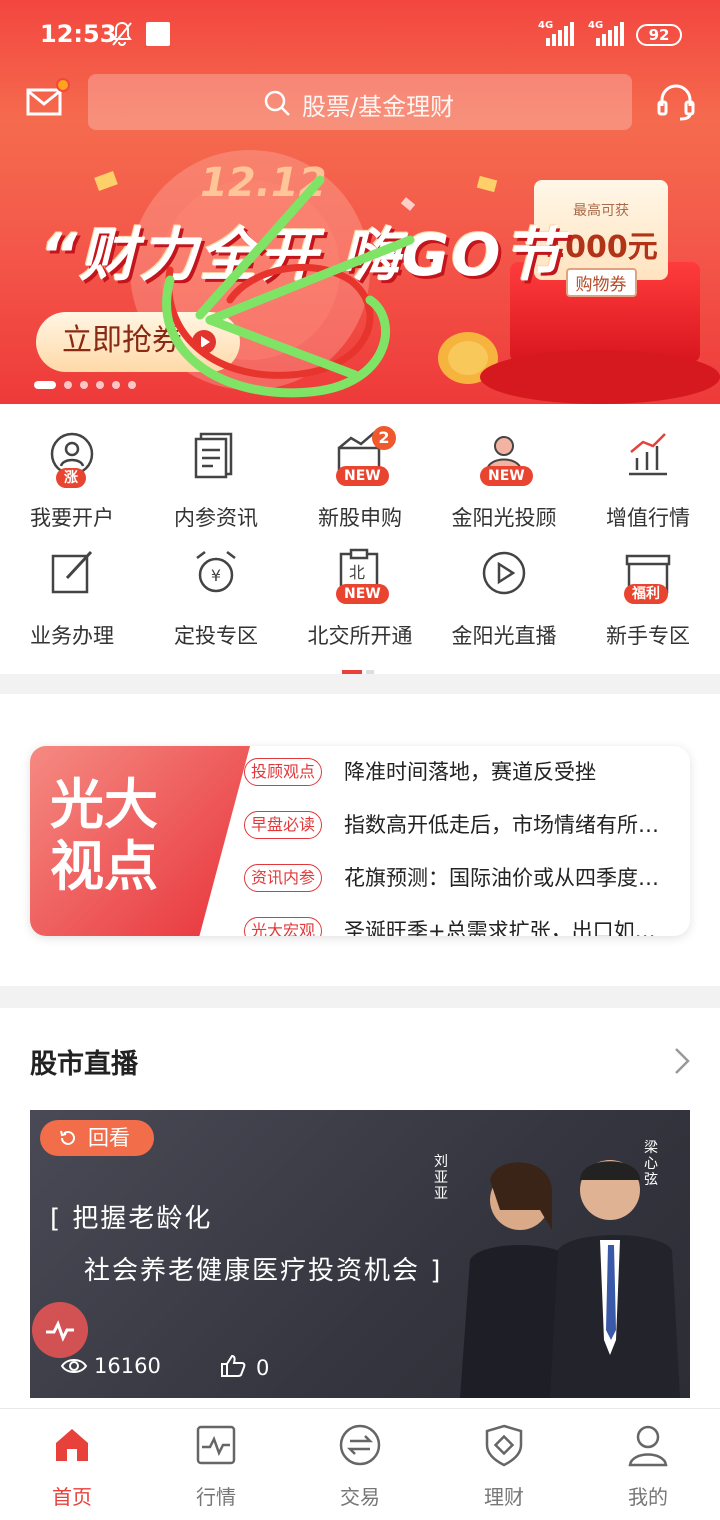 Image resolution: width=720 pixels, height=1520 pixels. What do you see at coordinates (600, 377) in the screenshot?
I see `stage-graphic` at bounding box center [600, 377].